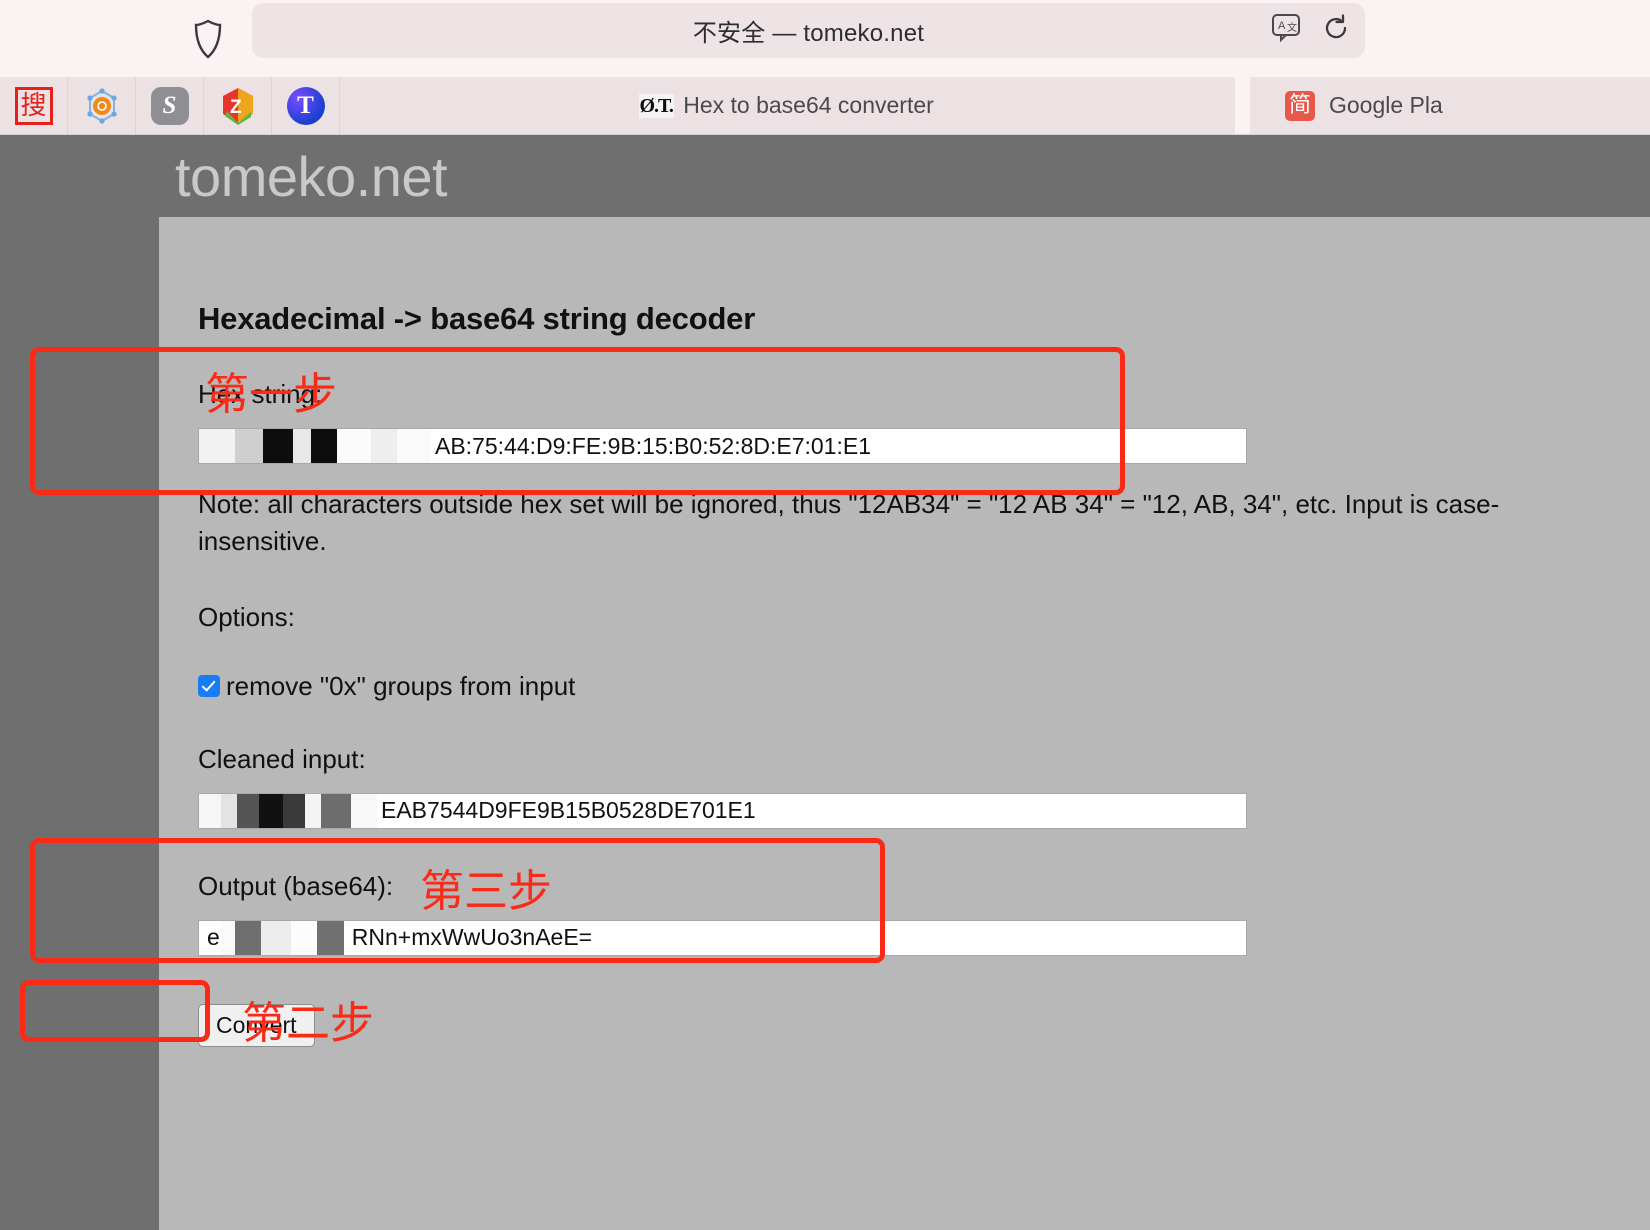  I want to click on bookmarks-bar: 搜 S Z T, so click(170, 105).